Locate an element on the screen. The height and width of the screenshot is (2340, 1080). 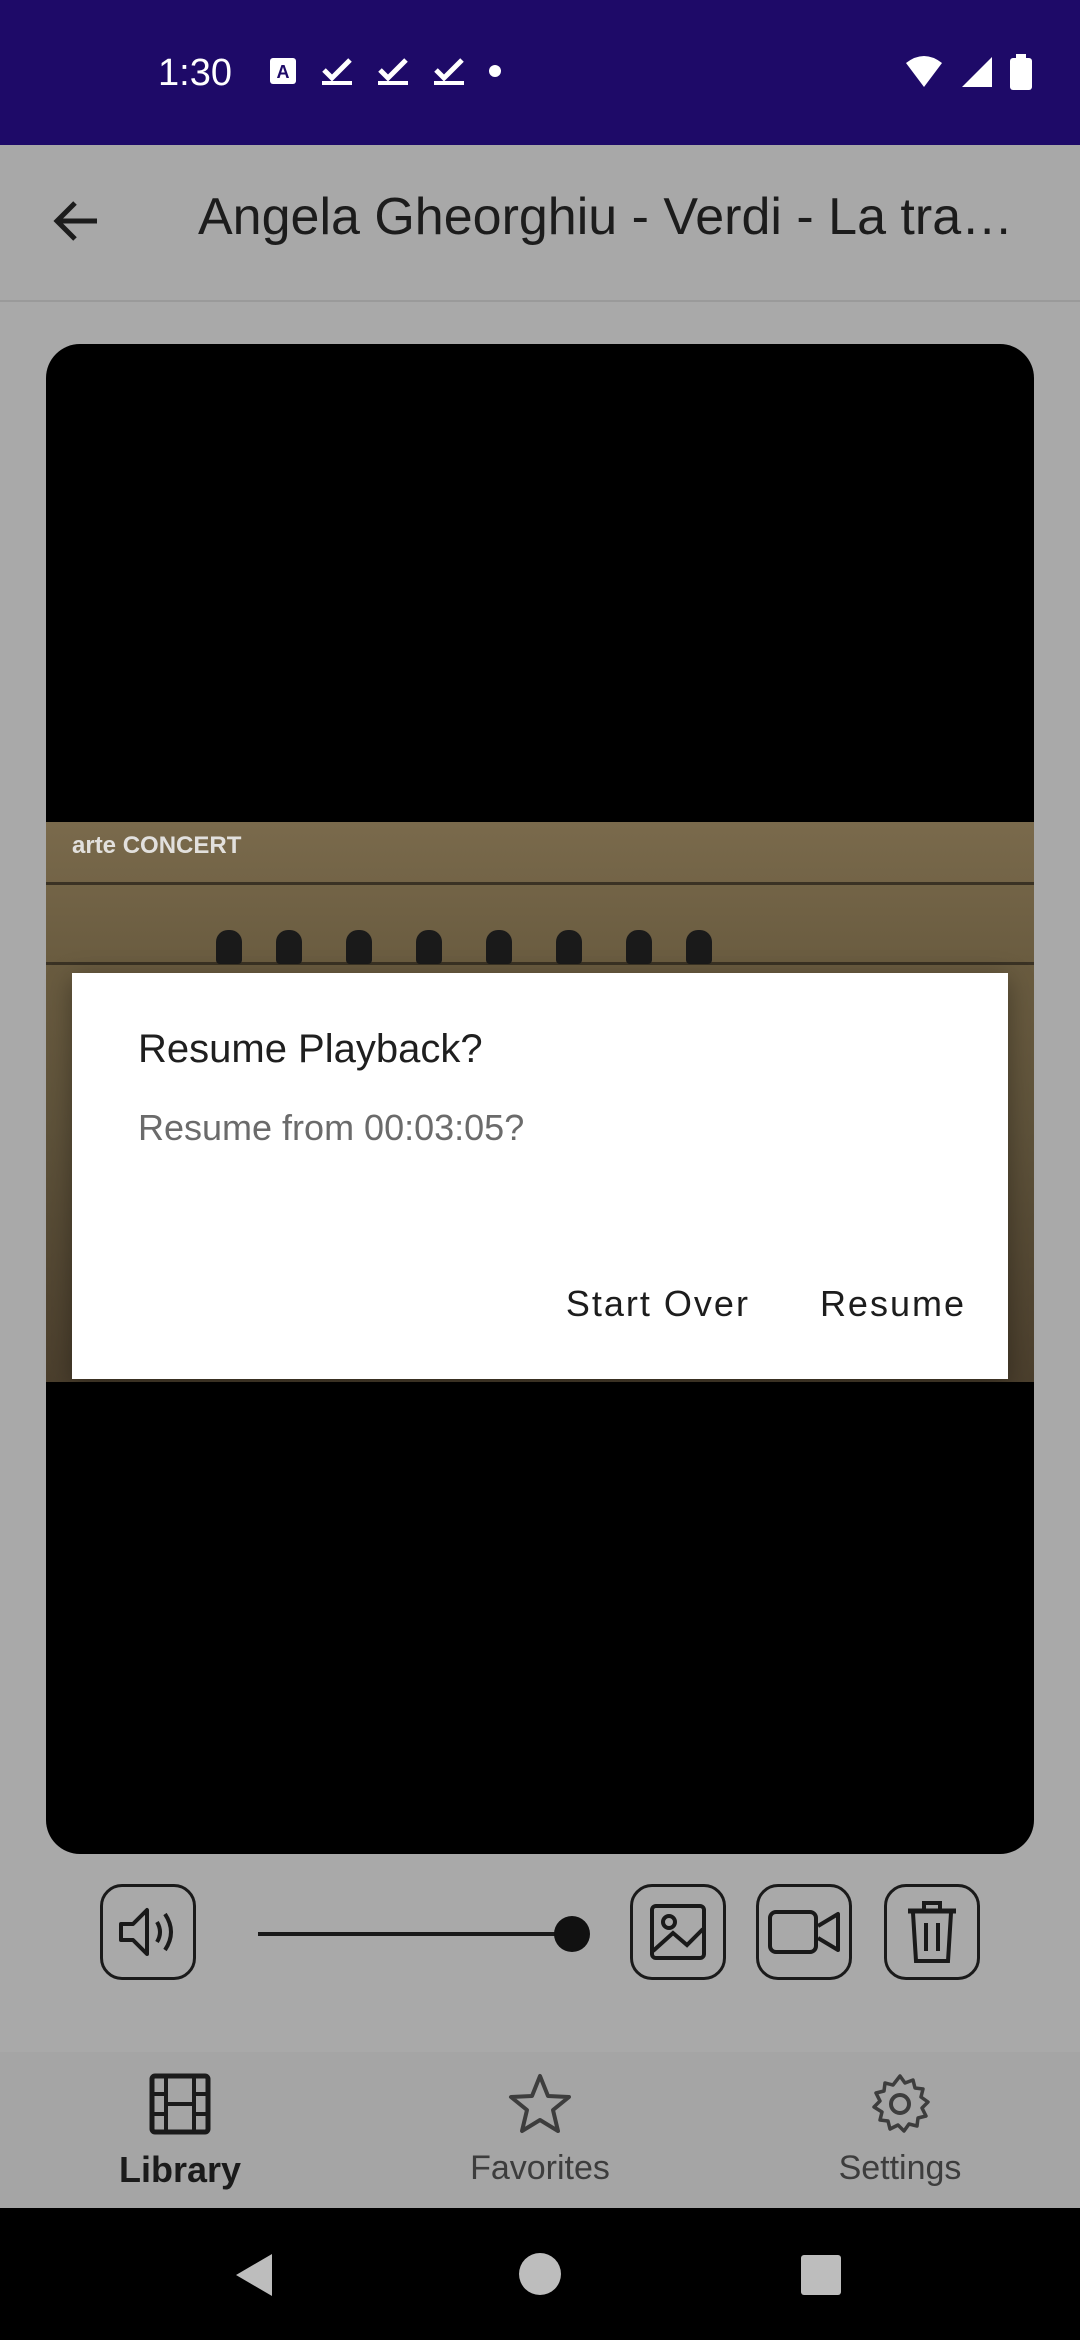
nav-item-settings: Settings is located at coordinates (900, 2130).